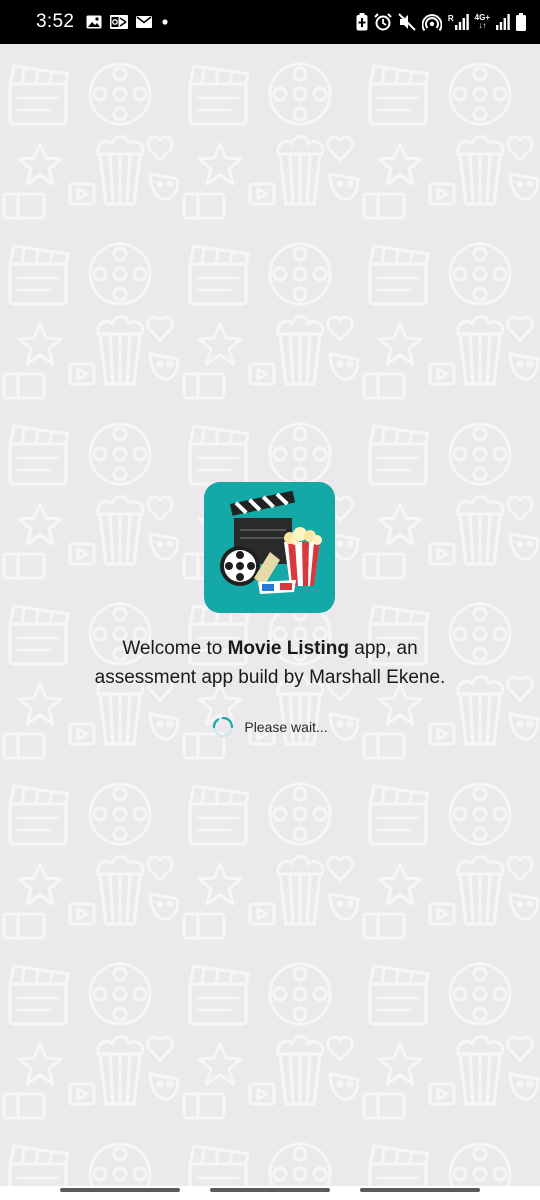 The image size is (540, 1200). Describe the element at coordinates (223, 727) in the screenshot. I see `loading-spinner-icon` at that location.